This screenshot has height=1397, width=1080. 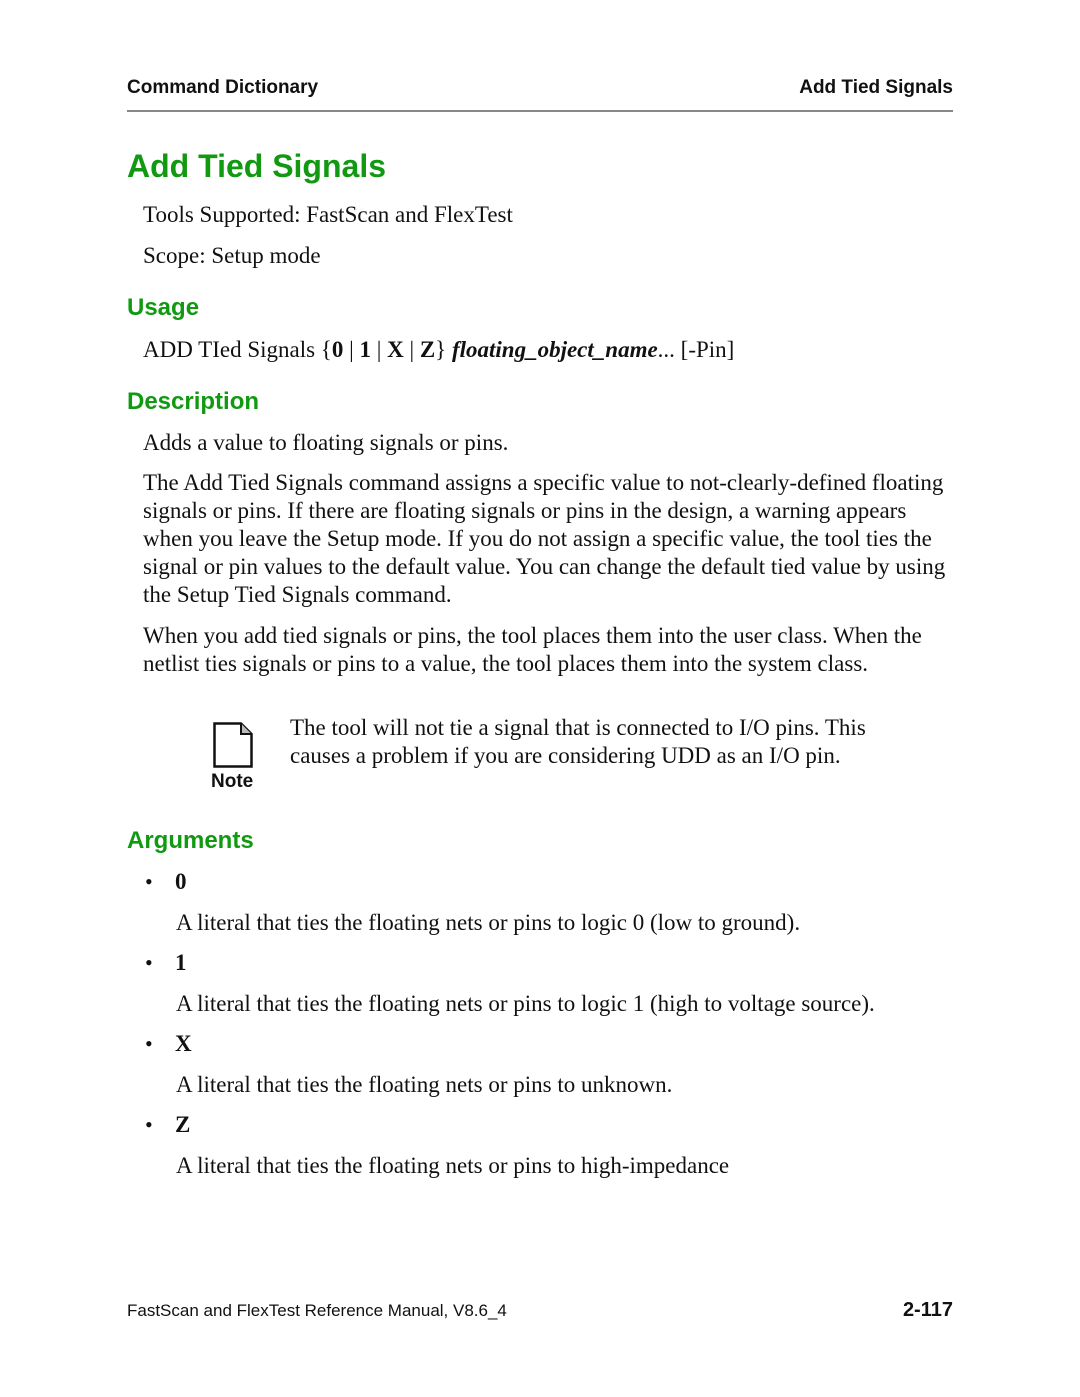 What do you see at coordinates (876, 87) in the screenshot?
I see `running-header-title: Add Tied Signals` at bounding box center [876, 87].